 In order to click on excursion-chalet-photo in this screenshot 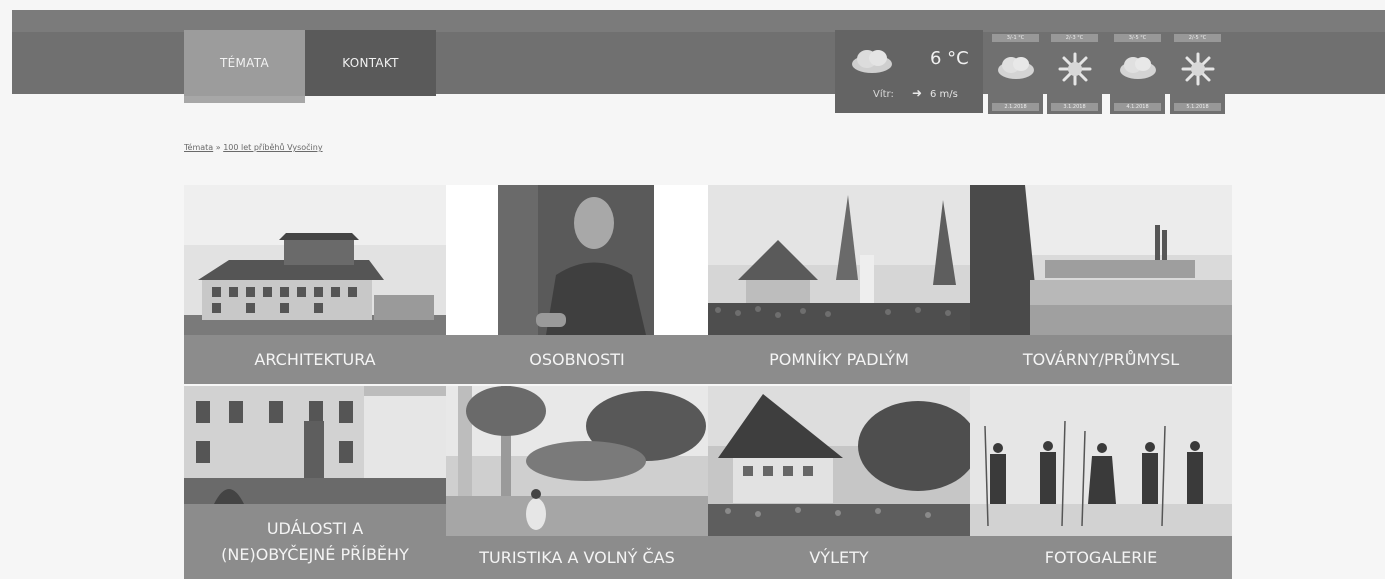, I will do `click(839, 461)`.